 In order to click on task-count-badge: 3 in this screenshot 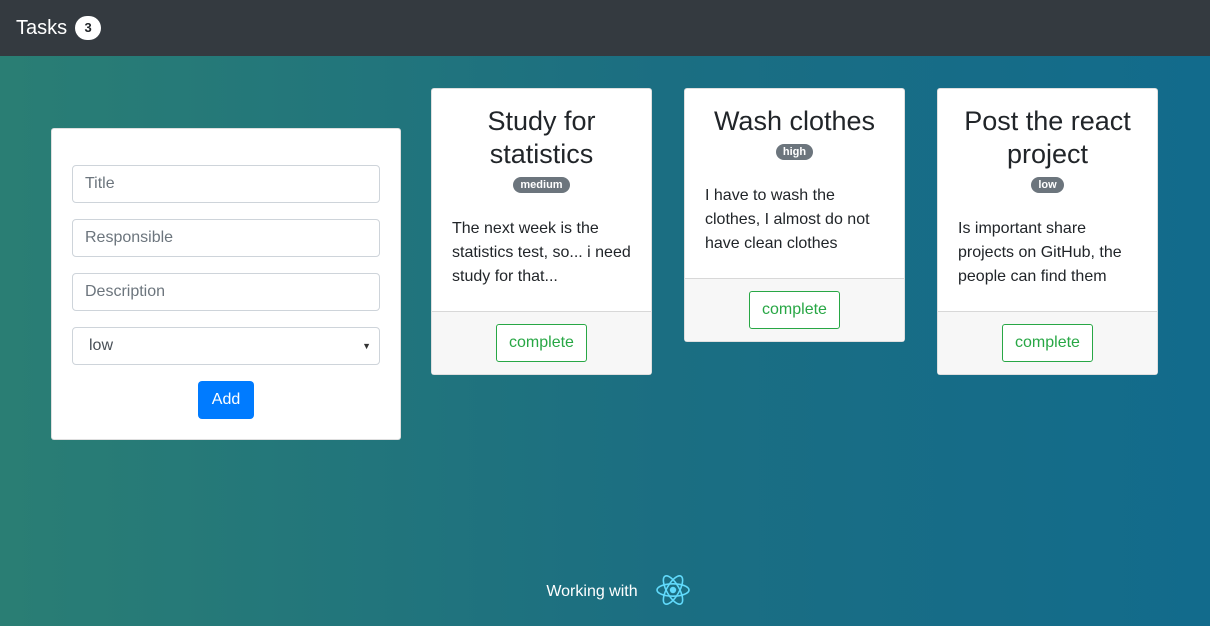, I will do `click(88, 28)`.